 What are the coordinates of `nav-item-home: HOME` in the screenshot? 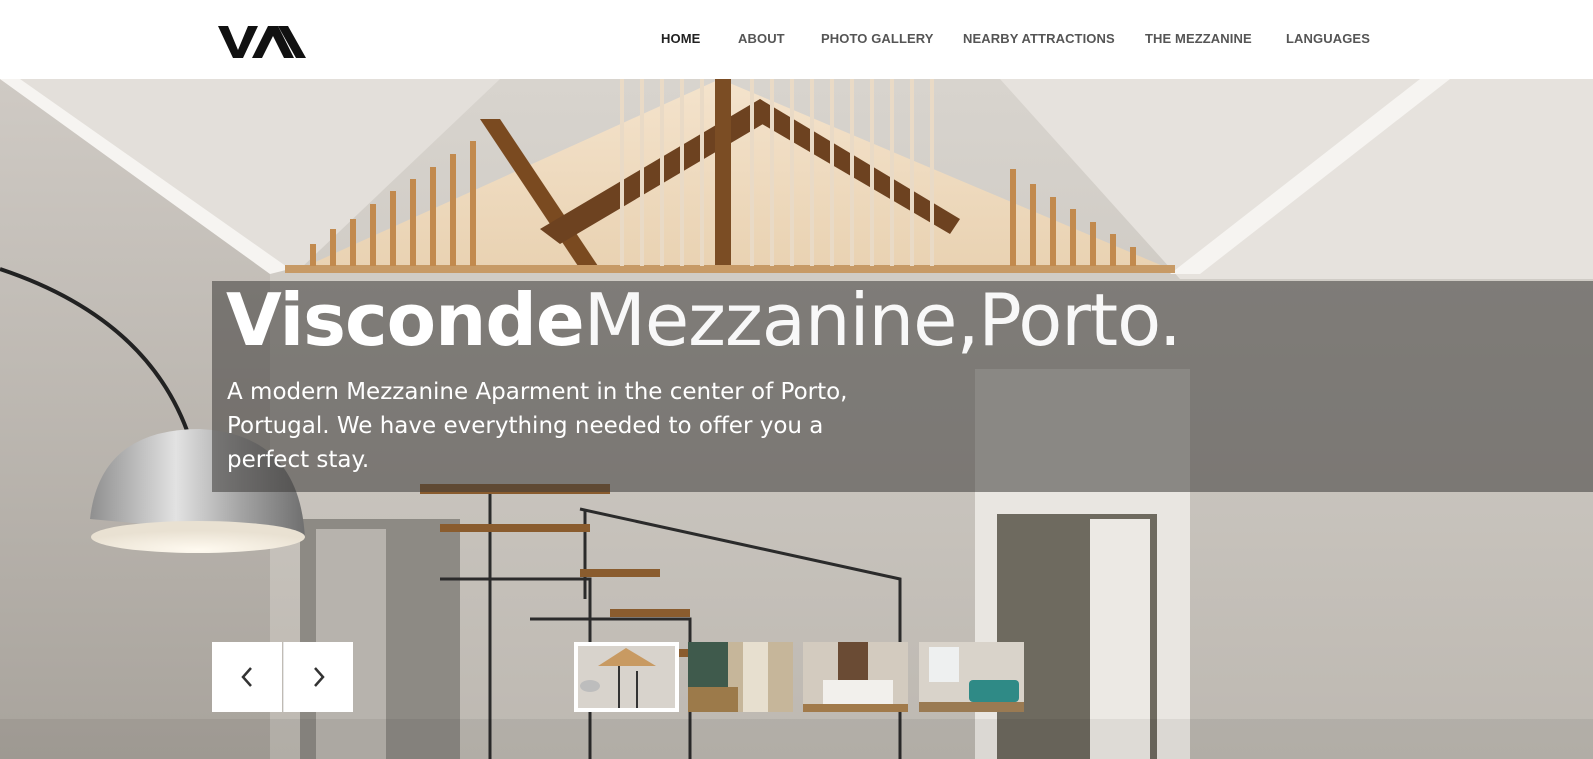 It's located at (680, 38).